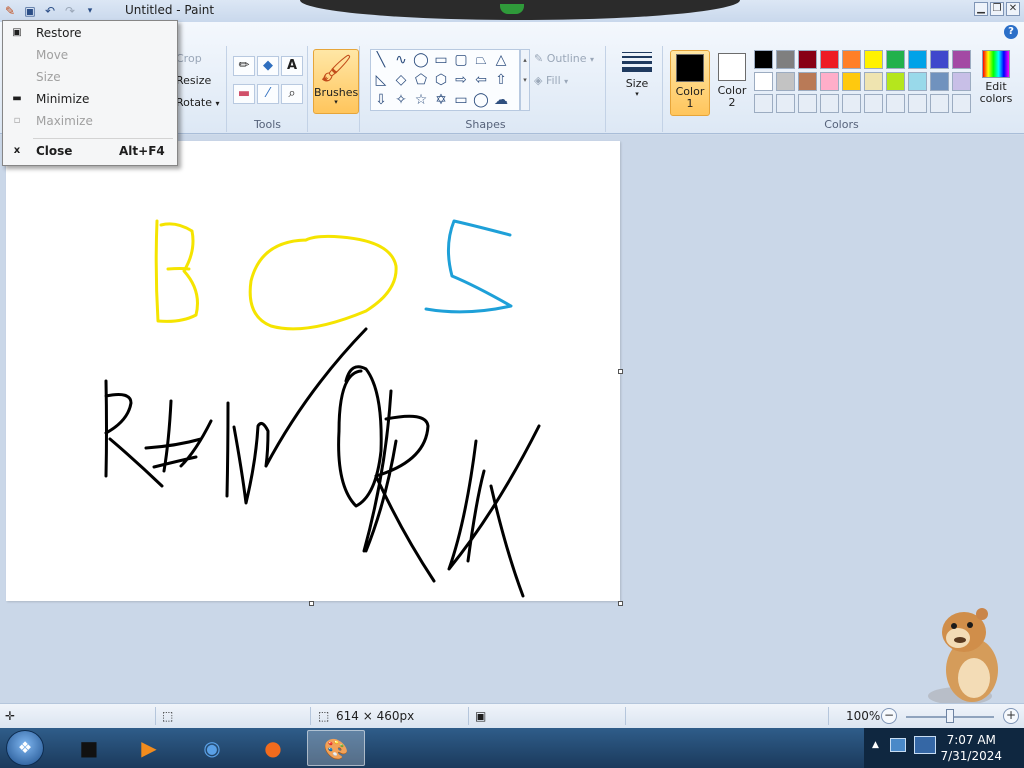 The width and height of the screenshot is (1024, 768). What do you see at coordinates (89, 748) in the screenshot?
I see `taskbar-app-terminal: ■` at bounding box center [89, 748].